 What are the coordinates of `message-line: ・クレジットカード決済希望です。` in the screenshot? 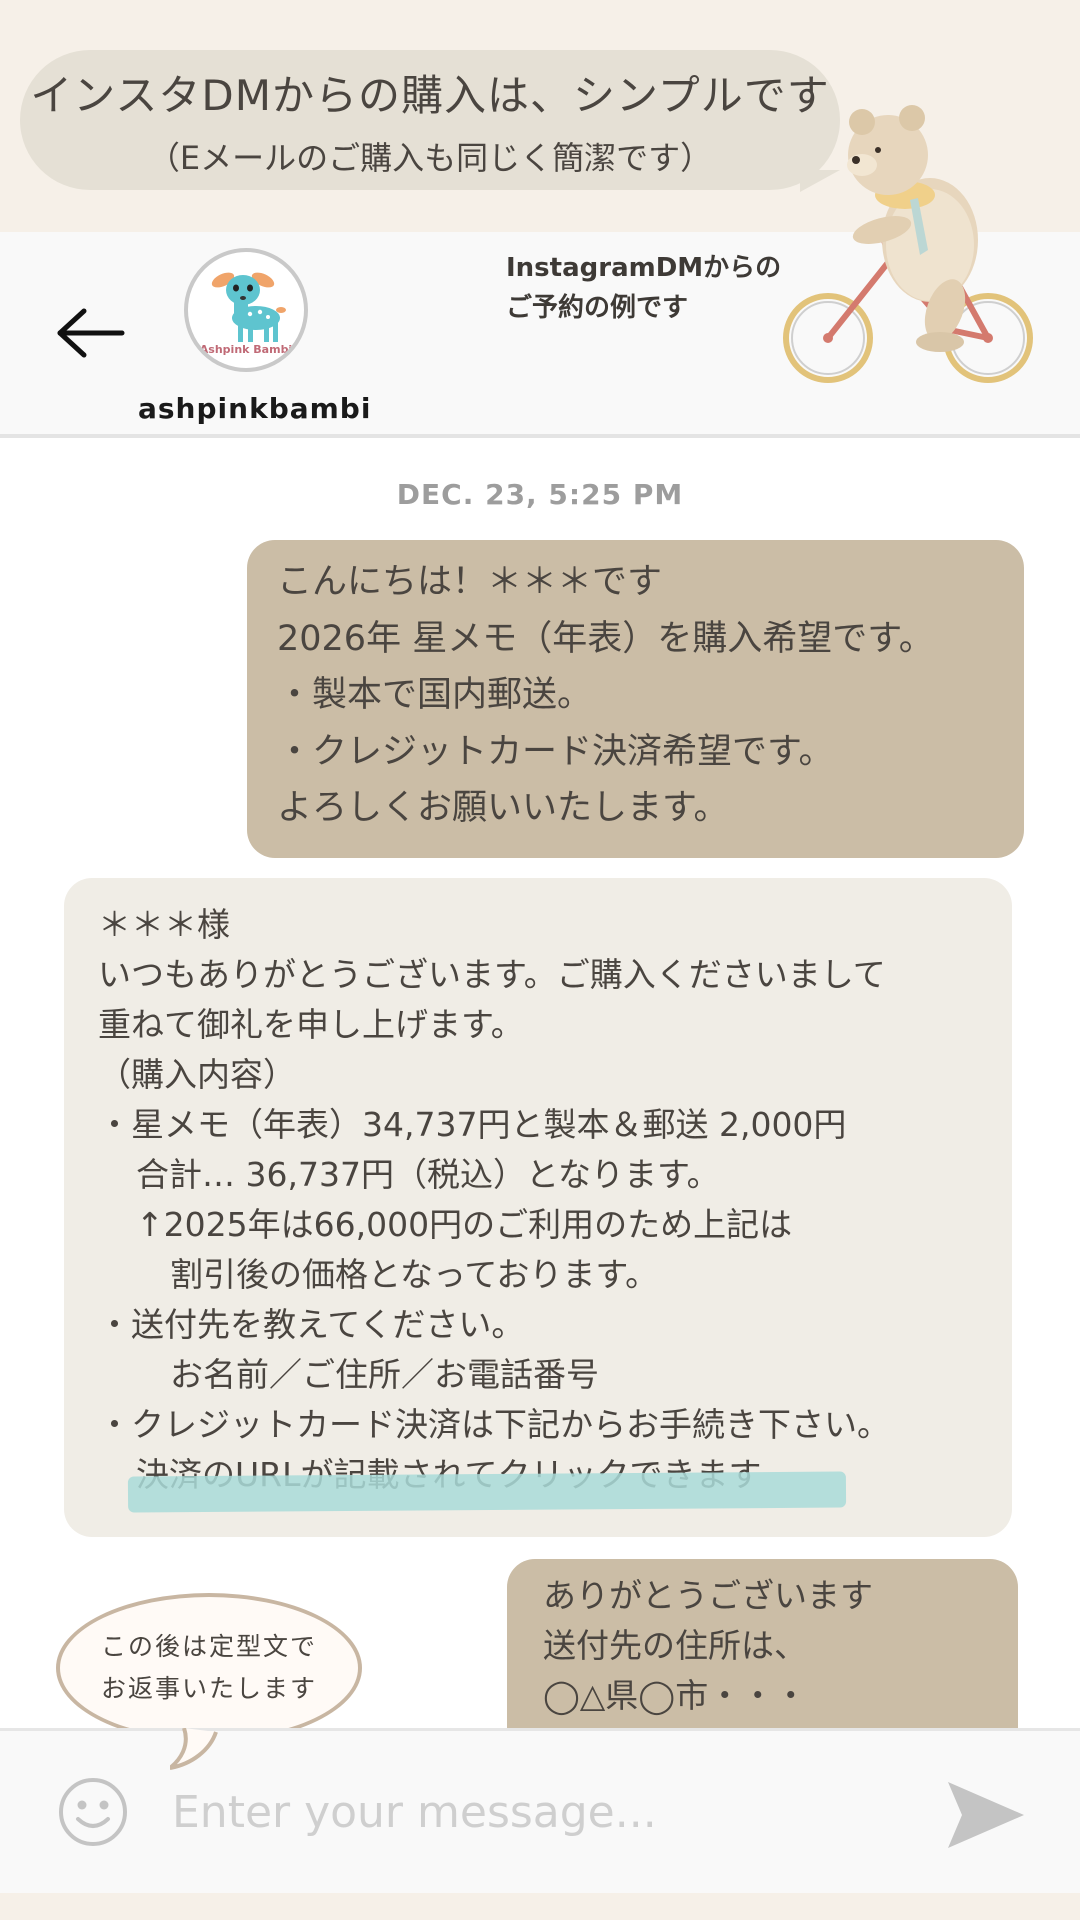 It's located at (555, 751).